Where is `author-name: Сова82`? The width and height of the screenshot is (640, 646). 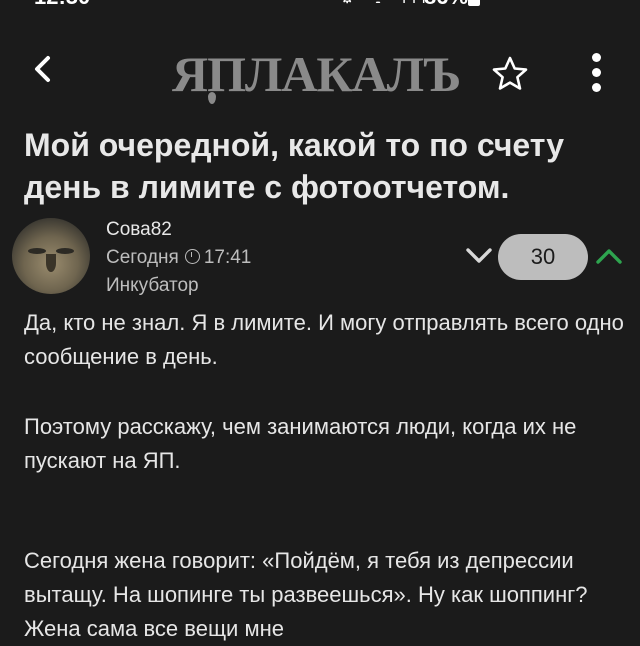
author-name: Сова82 is located at coordinates (139, 230).